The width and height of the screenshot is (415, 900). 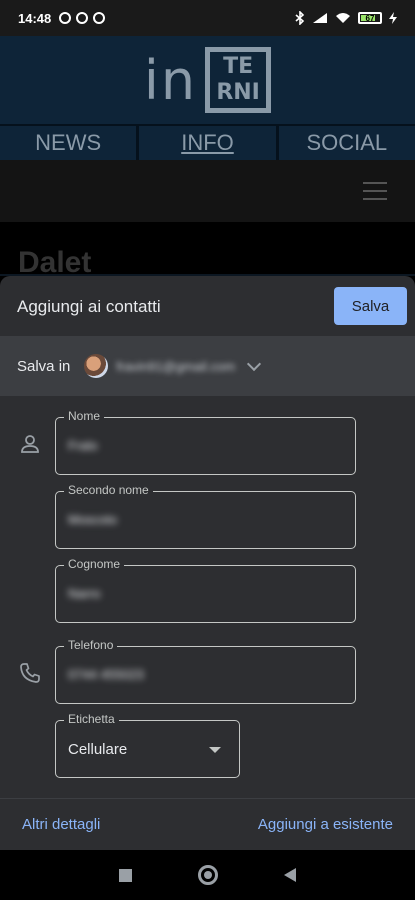 I want to click on phone-value: 0744 455023, so click(x=106, y=674).